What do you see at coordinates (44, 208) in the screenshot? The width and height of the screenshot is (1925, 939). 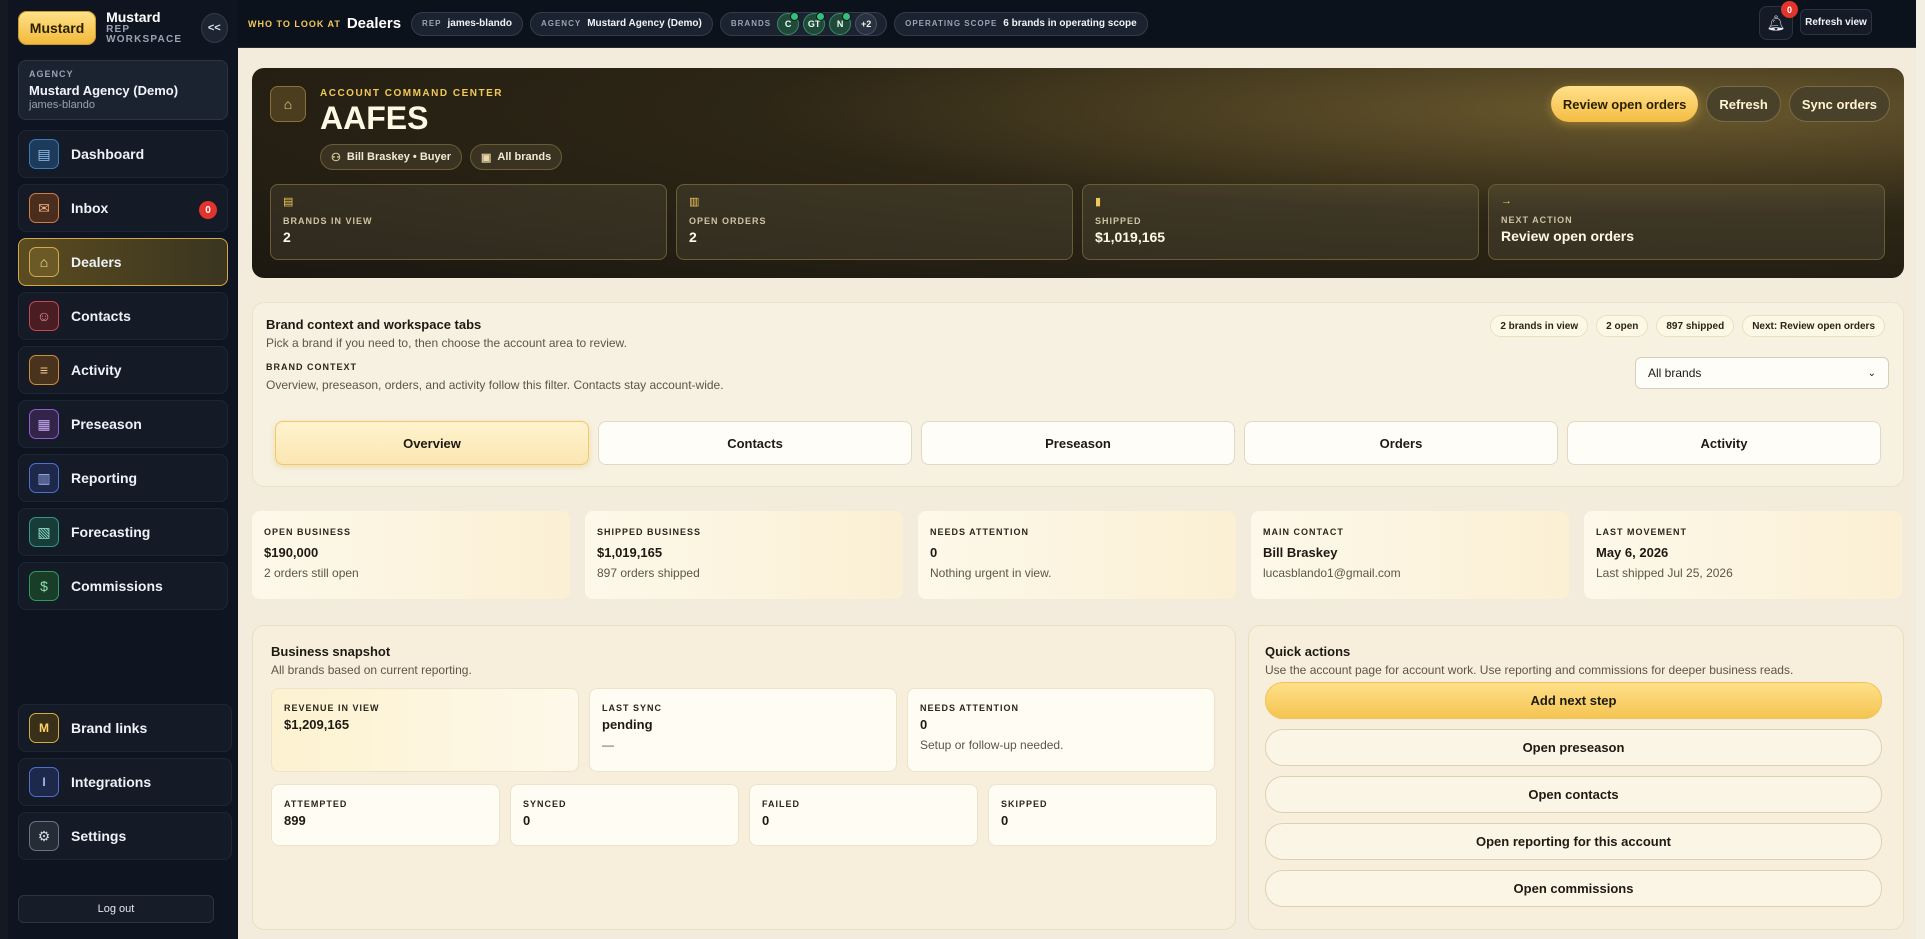 I see `inbox-icon: ✉` at bounding box center [44, 208].